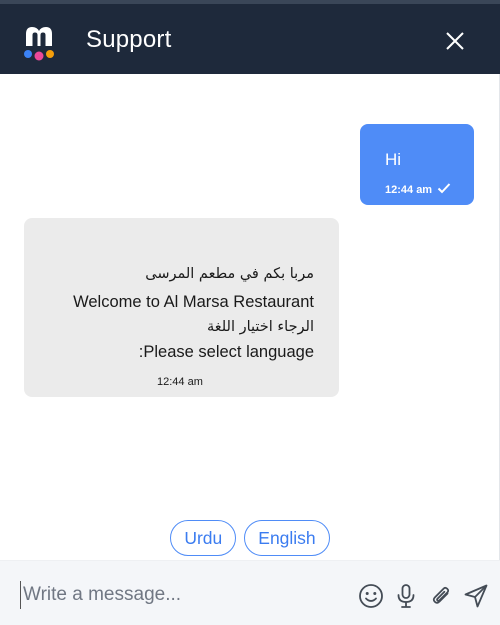 This screenshot has height=625, width=500. I want to click on quick-reply-english: English, so click(287, 538).